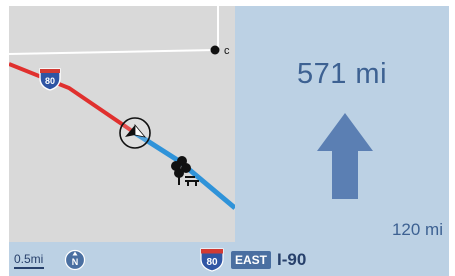 This screenshot has width=455, height=276. I want to click on interstate-shield-icon: 80, so click(212, 260).